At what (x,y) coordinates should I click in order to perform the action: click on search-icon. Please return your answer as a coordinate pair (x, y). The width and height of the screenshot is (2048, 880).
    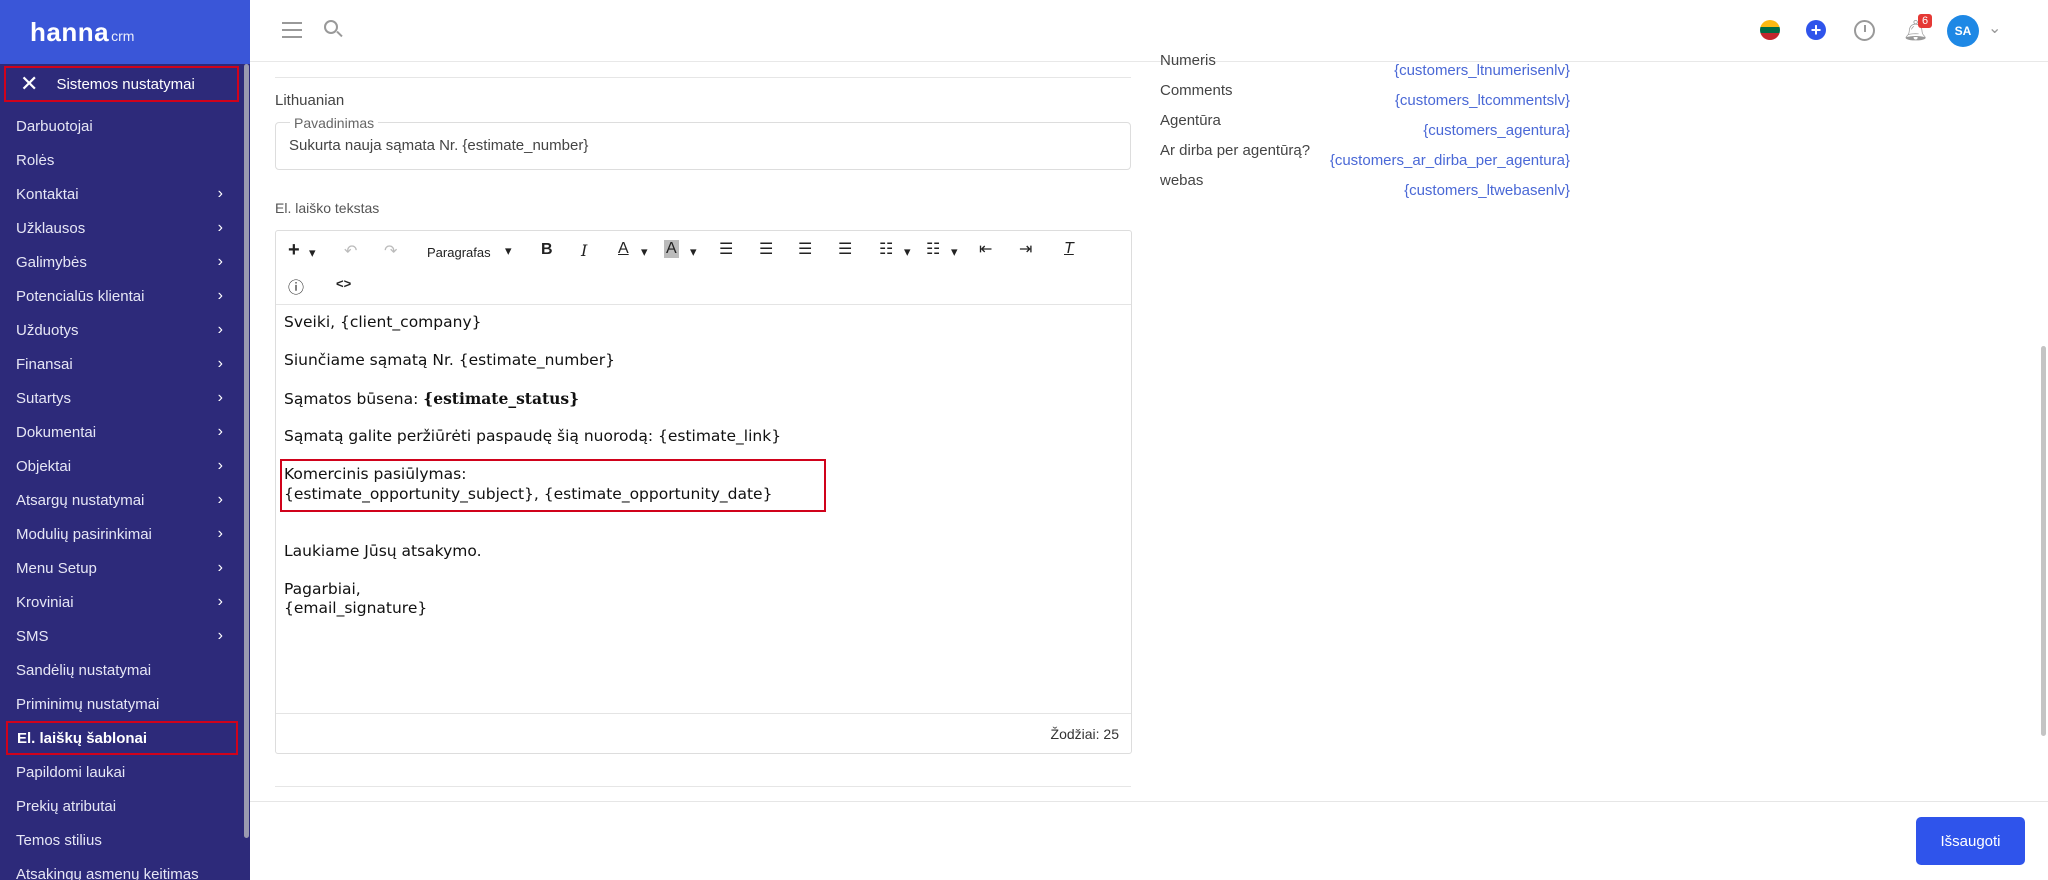
    Looking at the image, I should click on (334, 30).